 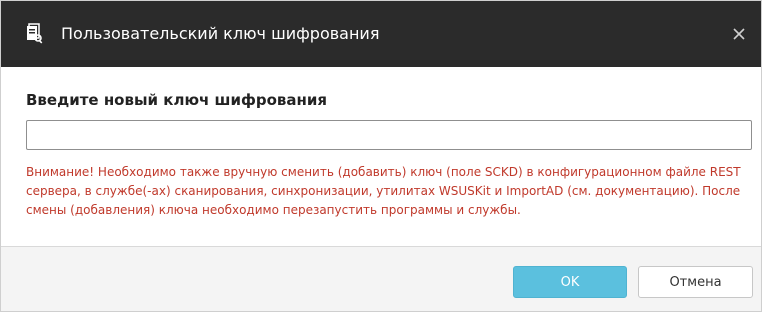 I want to click on cancel-button: Отмена, so click(x=695, y=282).